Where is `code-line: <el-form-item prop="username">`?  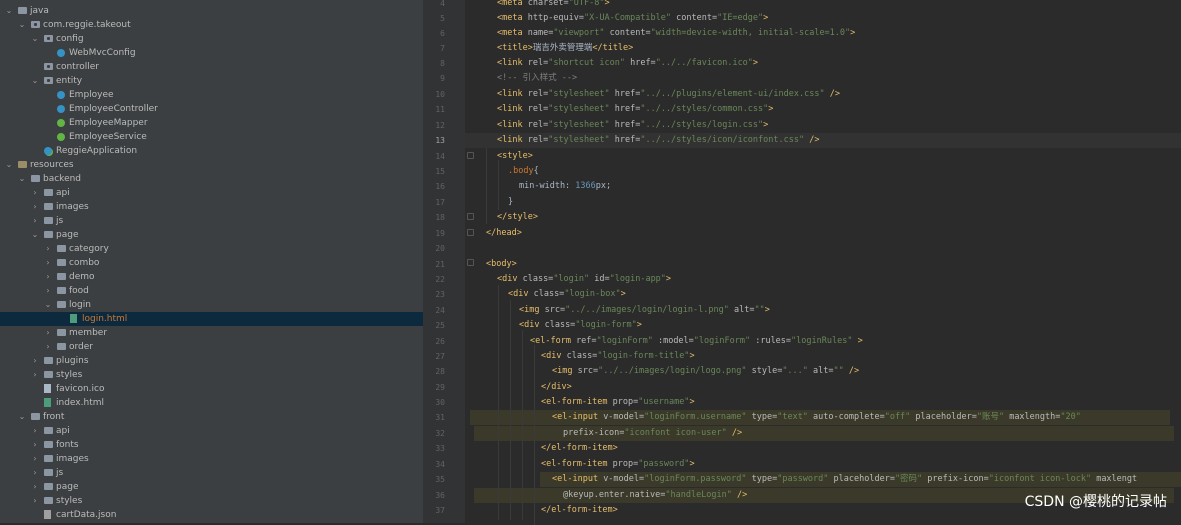
code-line: <el-form-item prop="username"> is located at coordinates (618, 402).